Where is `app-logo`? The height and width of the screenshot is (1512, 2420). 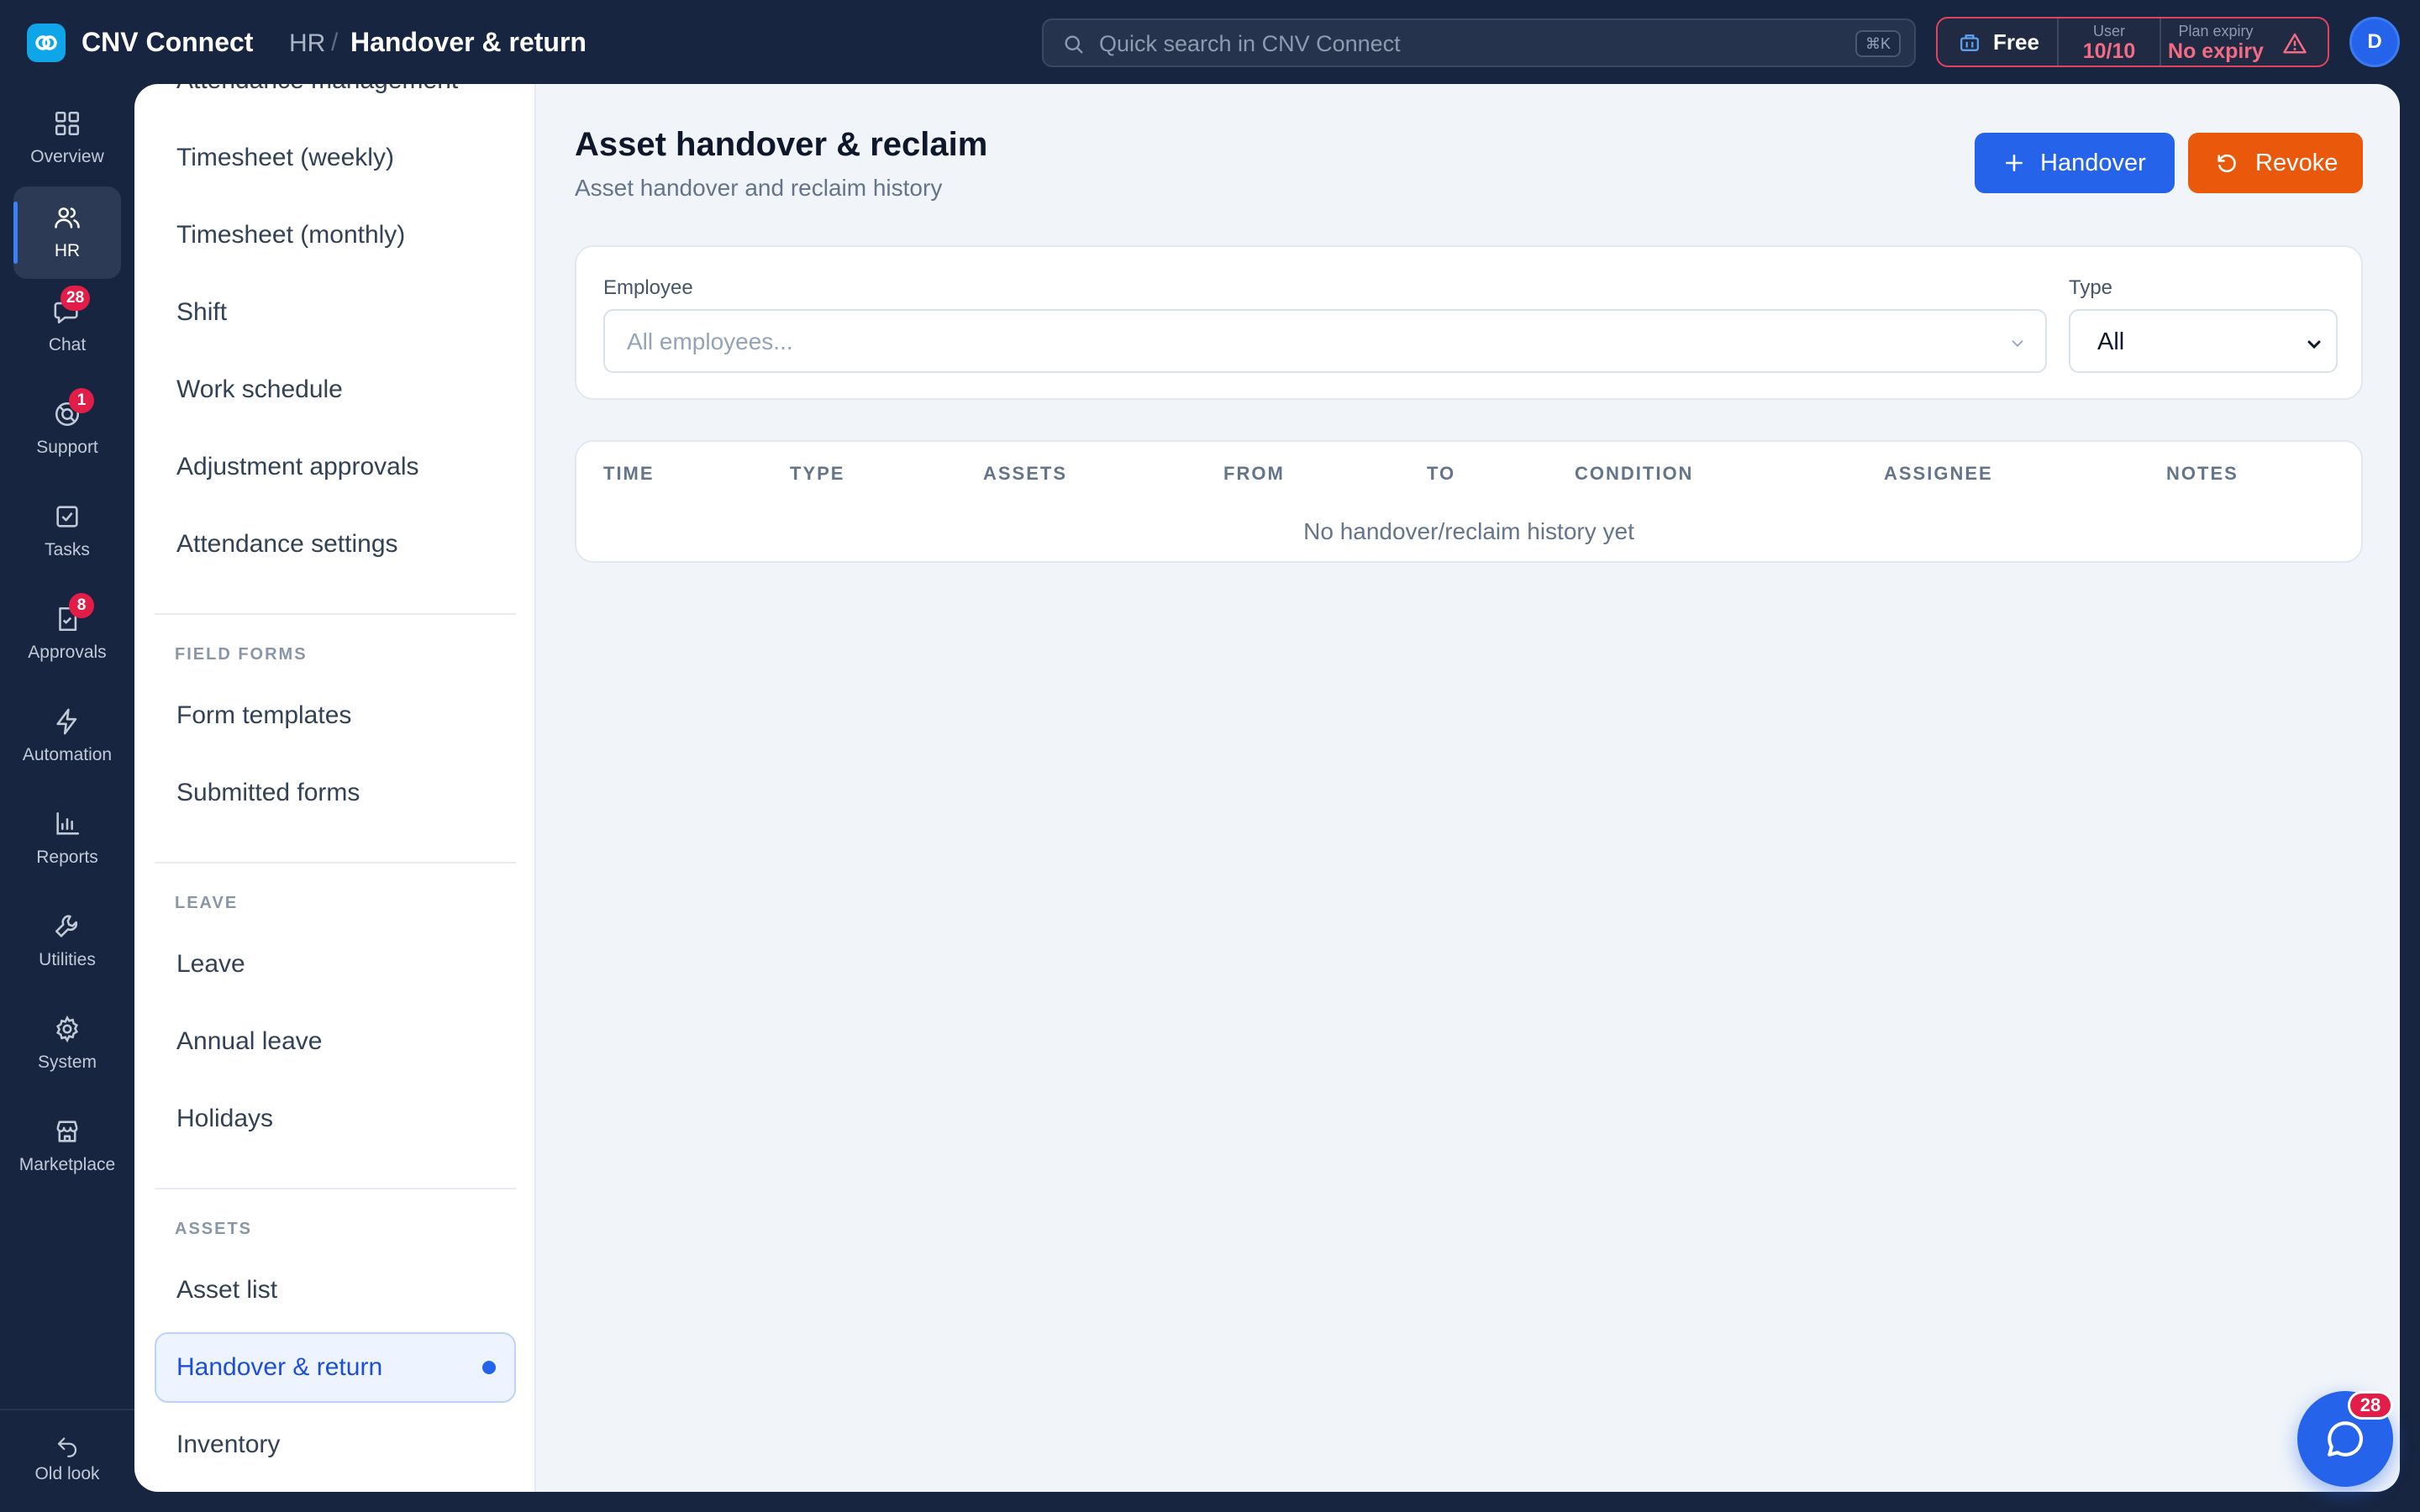 app-logo is located at coordinates (46, 43).